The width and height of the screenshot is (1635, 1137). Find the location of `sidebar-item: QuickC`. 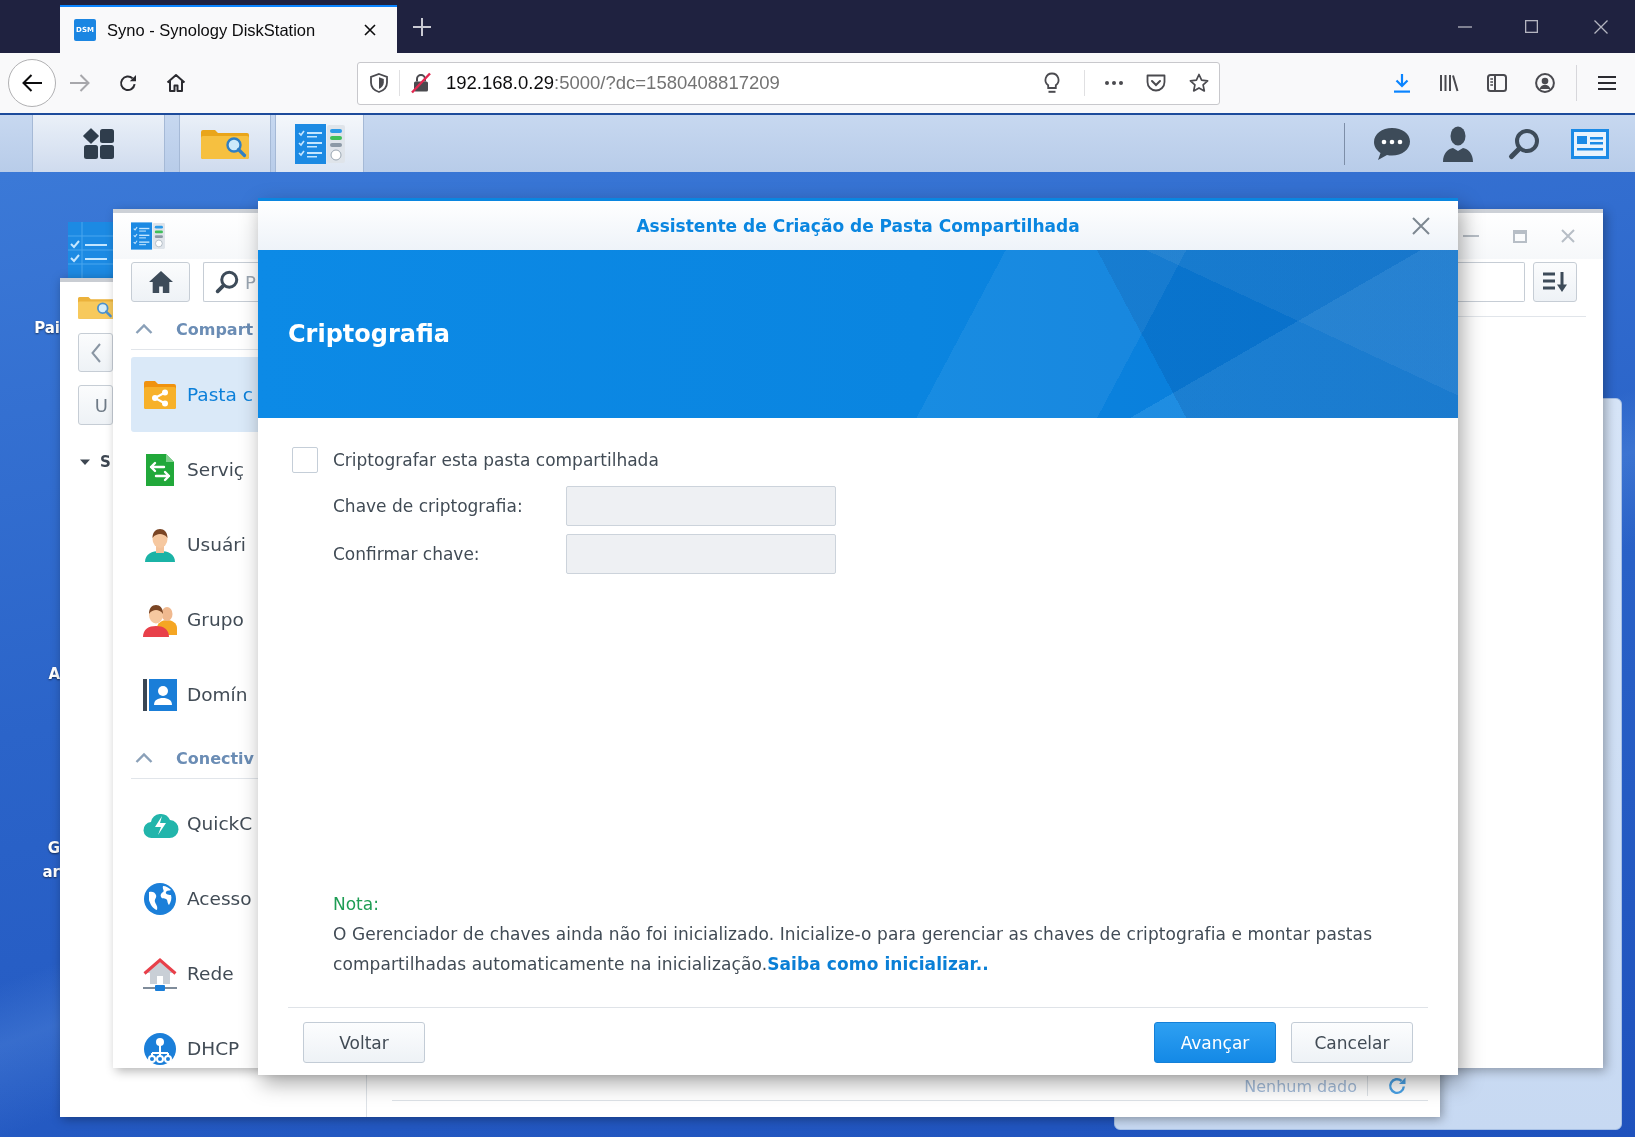

sidebar-item: QuickC is located at coordinates (194, 823).